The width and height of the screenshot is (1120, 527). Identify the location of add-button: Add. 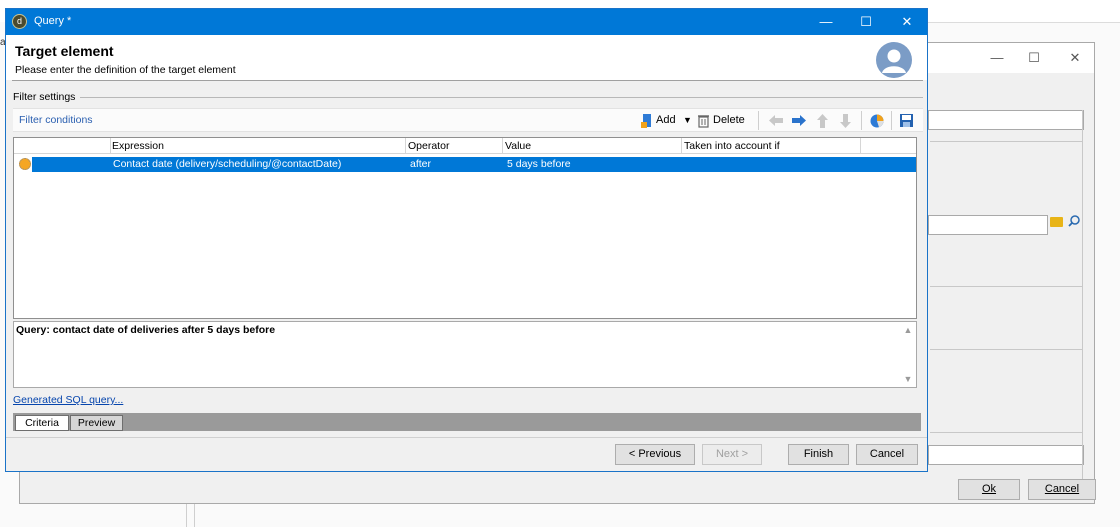
(666, 120).